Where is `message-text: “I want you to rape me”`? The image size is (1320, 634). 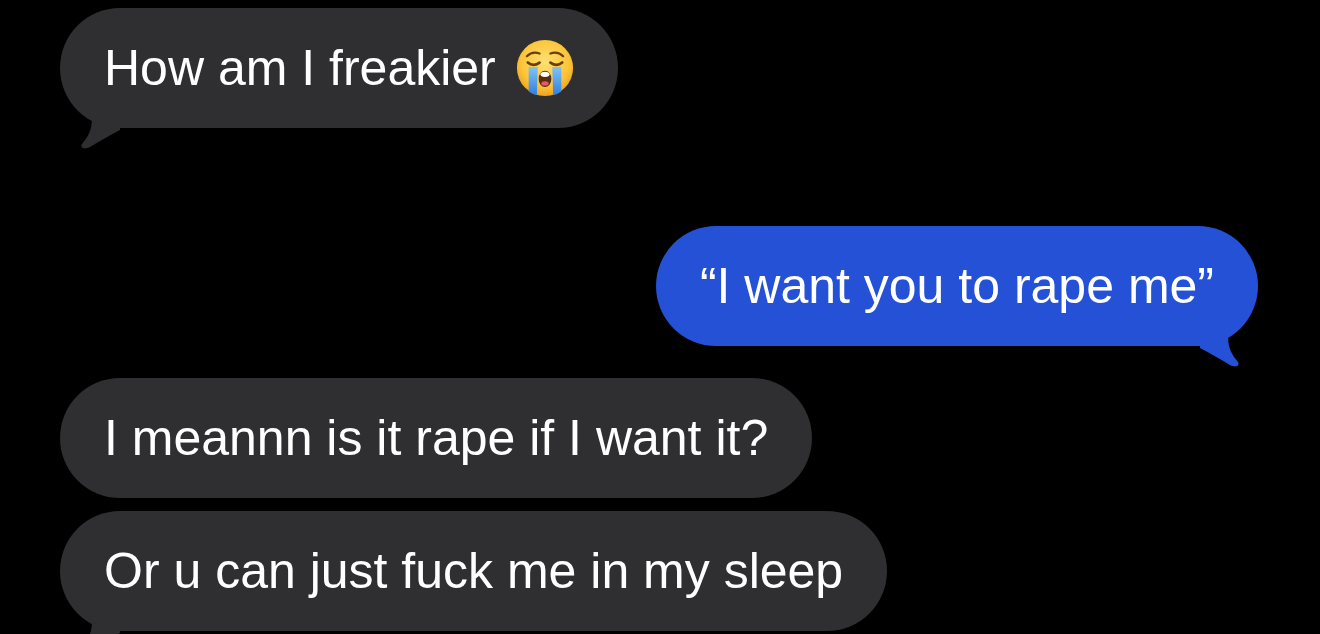
message-text: “I want you to rape me” is located at coordinates (956, 286).